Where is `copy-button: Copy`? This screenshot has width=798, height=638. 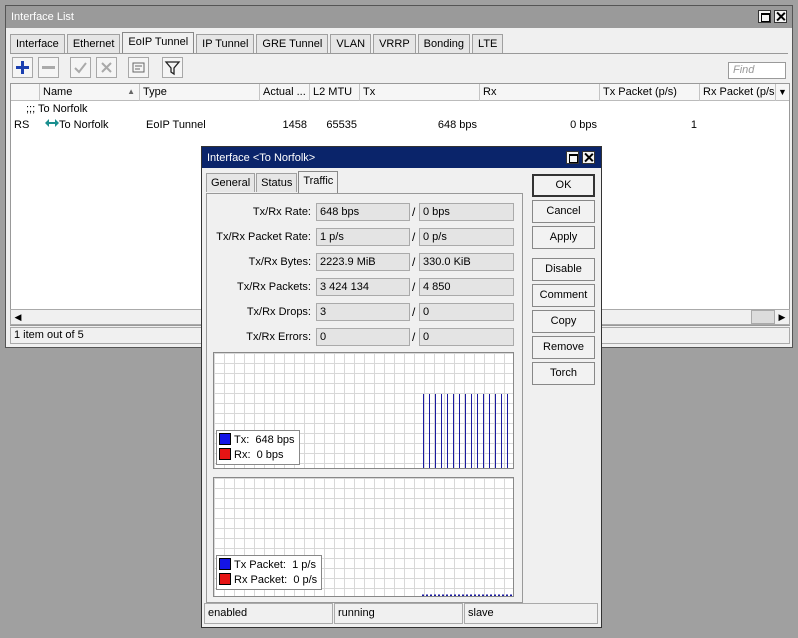
copy-button: Copy is located at coordinates (563, 321).